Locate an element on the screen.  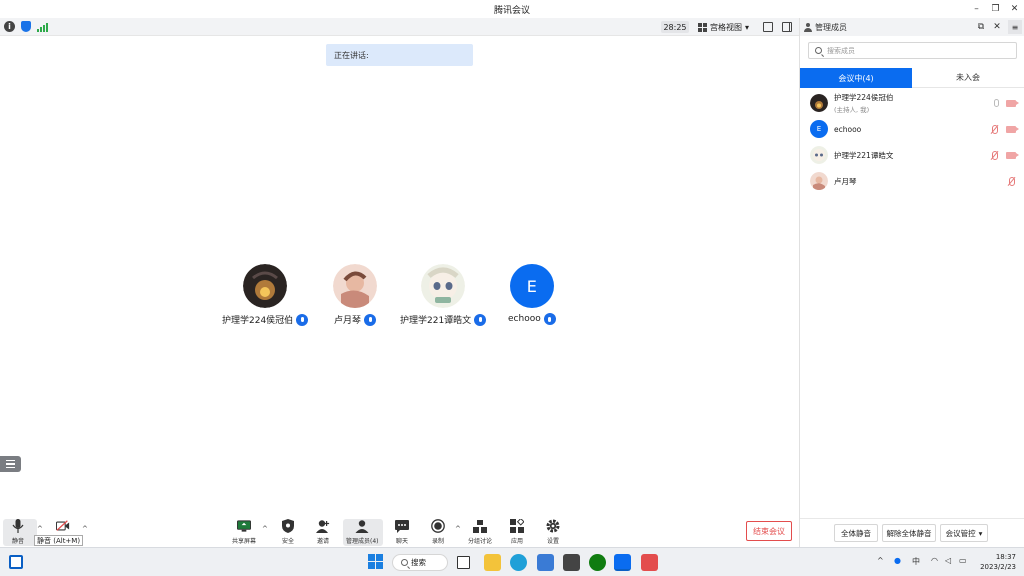
wps-office-icon is located at coordinates (649, 562).